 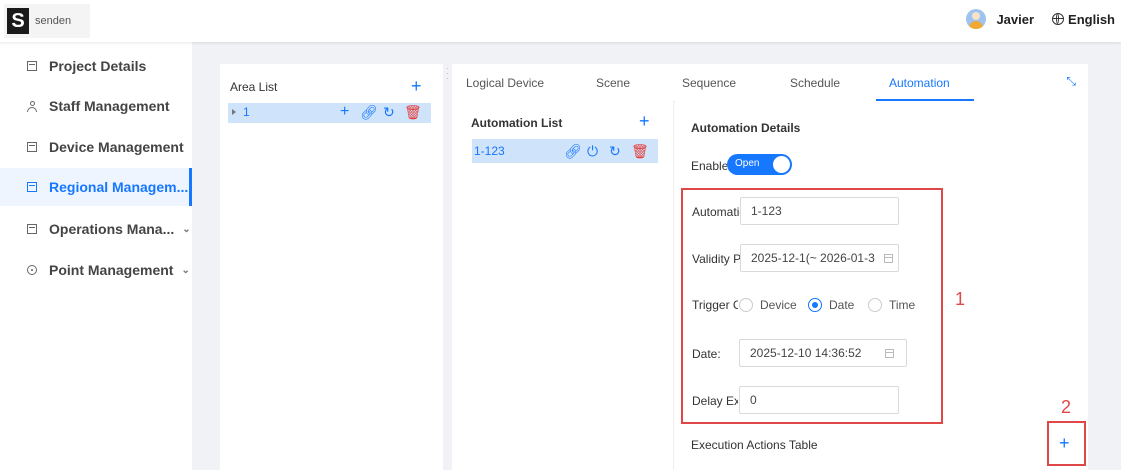 I want to click on language-selector: English, so click(x=1083, y=19).